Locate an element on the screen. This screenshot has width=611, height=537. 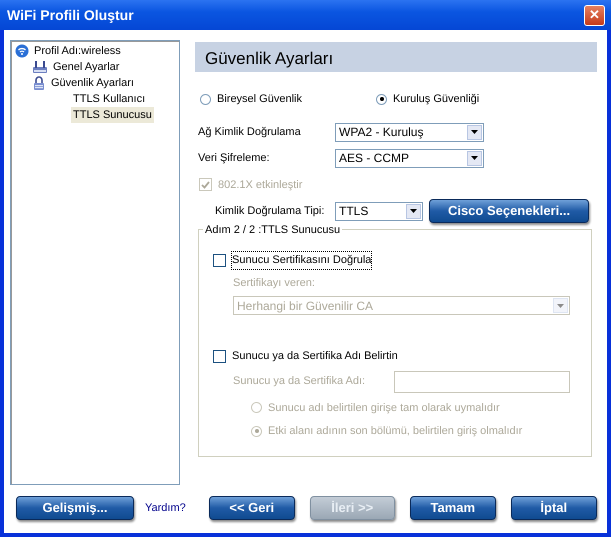
field-label: Sertifikayı veren: is located at coordinates (274, 283).